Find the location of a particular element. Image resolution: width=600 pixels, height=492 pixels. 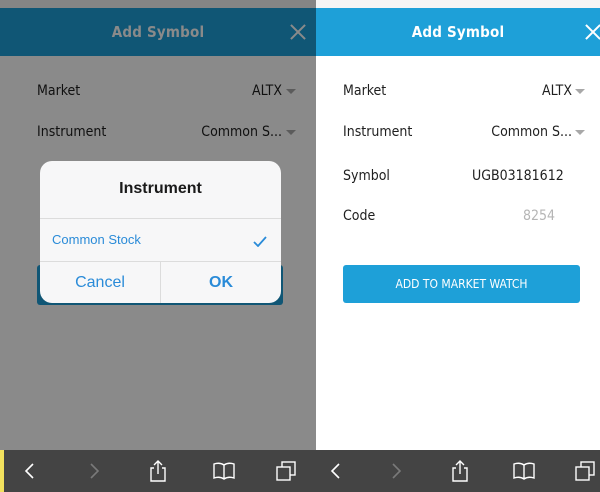

cancel-button: Cancel is located at coordinates (100, 282).